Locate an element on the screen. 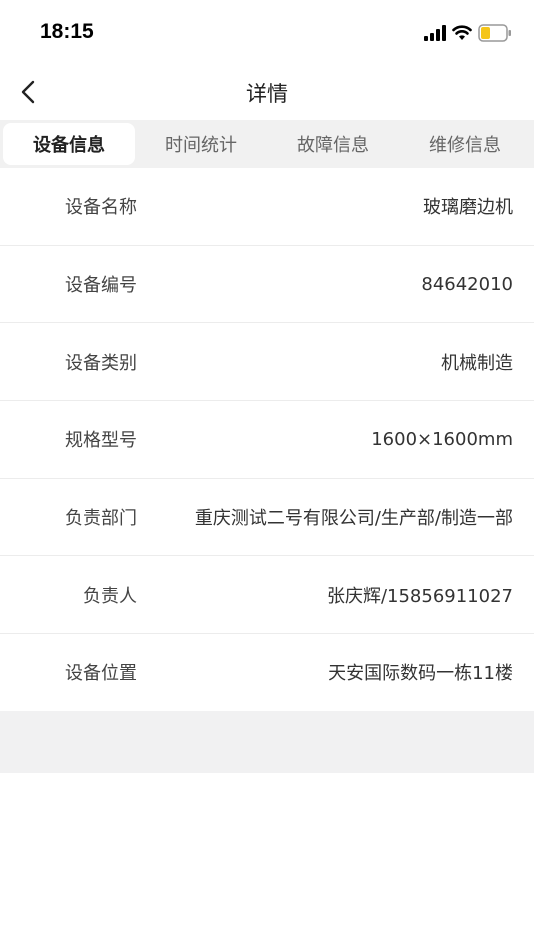 This screenshot has height=950, width=534. tab-device-info: 设备信息 is located at coordinates (69, 144).